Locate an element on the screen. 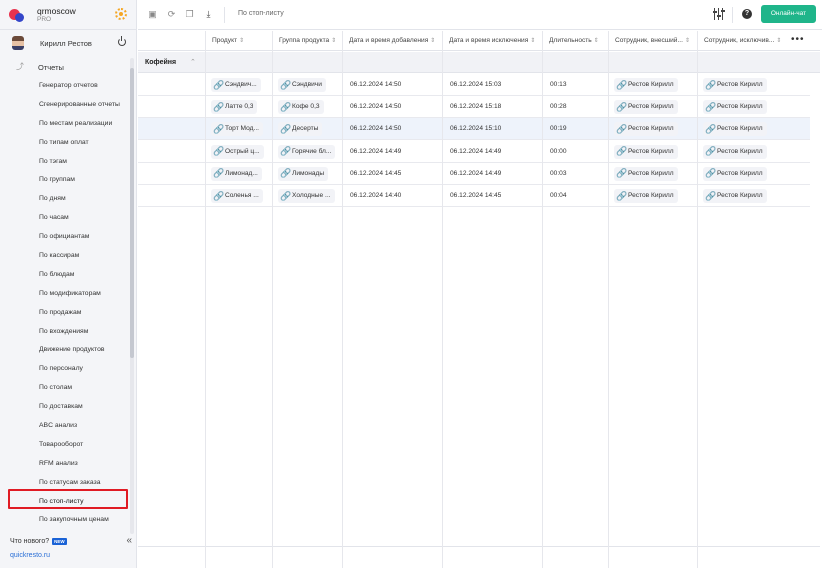 The height and width of the screenshot is (568, 822). logout-icon is located at coordinates (122, 41).